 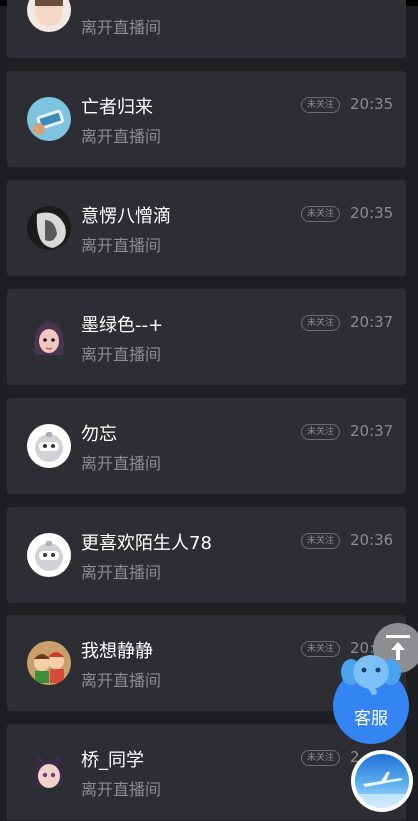 I want to click on list-item: 更喜欢陌生人78 离开直播间 未关注 20:36, so click(x=206, y=555).